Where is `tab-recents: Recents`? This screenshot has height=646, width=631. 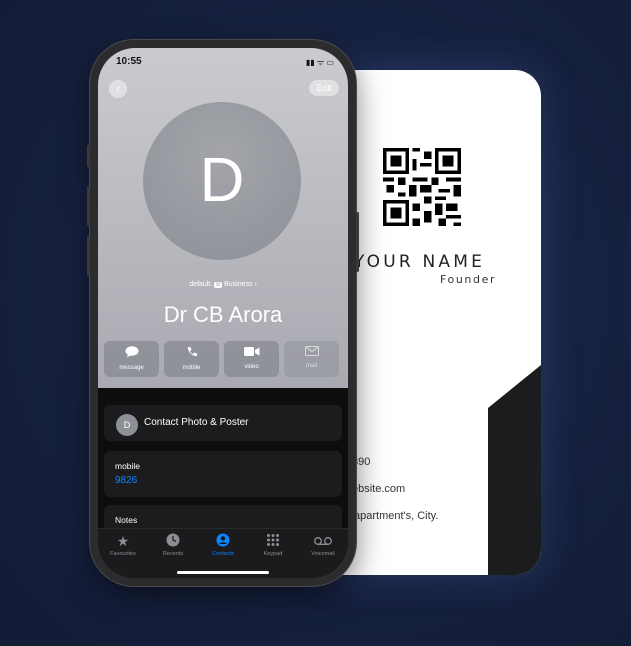
tab-recents: Recents is located at coordinates (173, 545).